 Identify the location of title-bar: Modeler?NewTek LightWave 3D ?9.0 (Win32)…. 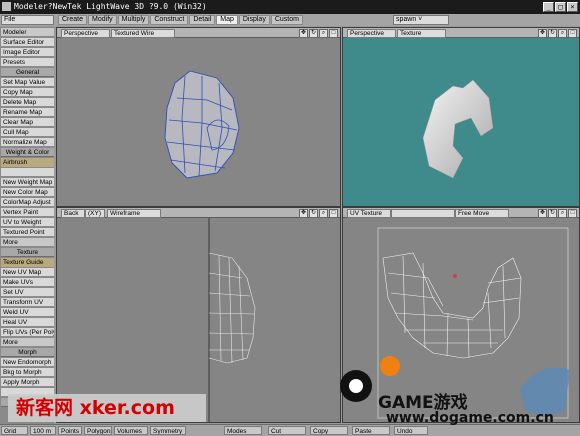
(290, 7).